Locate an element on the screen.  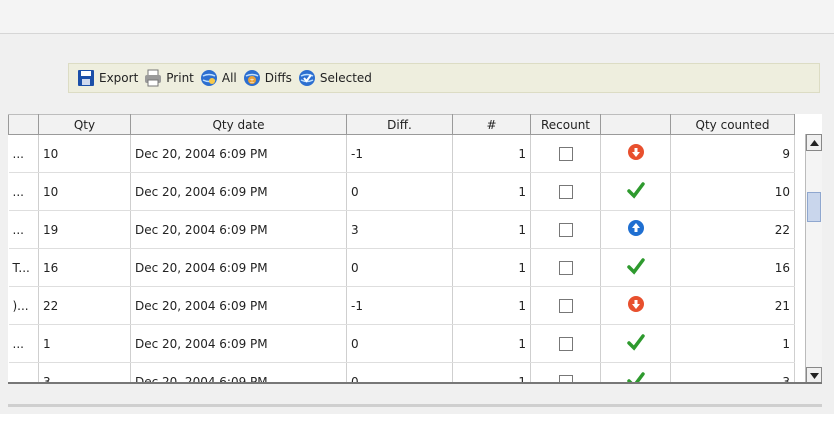
export-button: Export is located at coordinates (107, 78).